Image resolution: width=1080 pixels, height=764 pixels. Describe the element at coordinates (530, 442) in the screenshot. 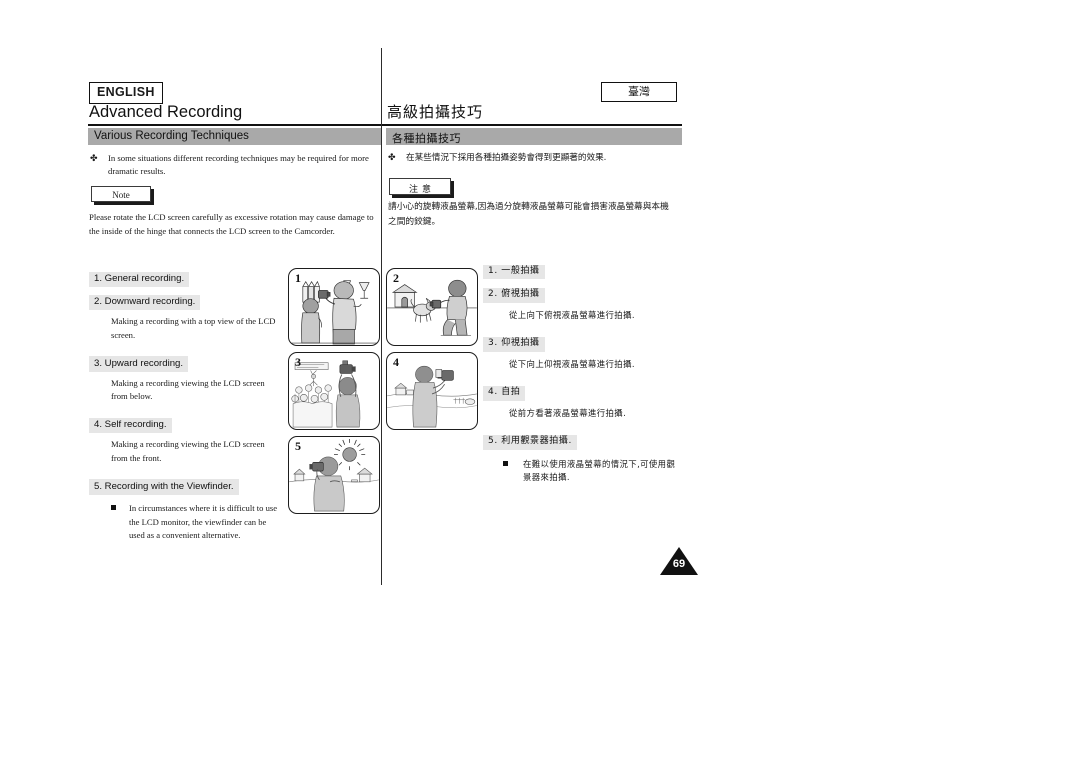

I see `list-item-label: 5. 利用觀景器拍攝.` at that location.